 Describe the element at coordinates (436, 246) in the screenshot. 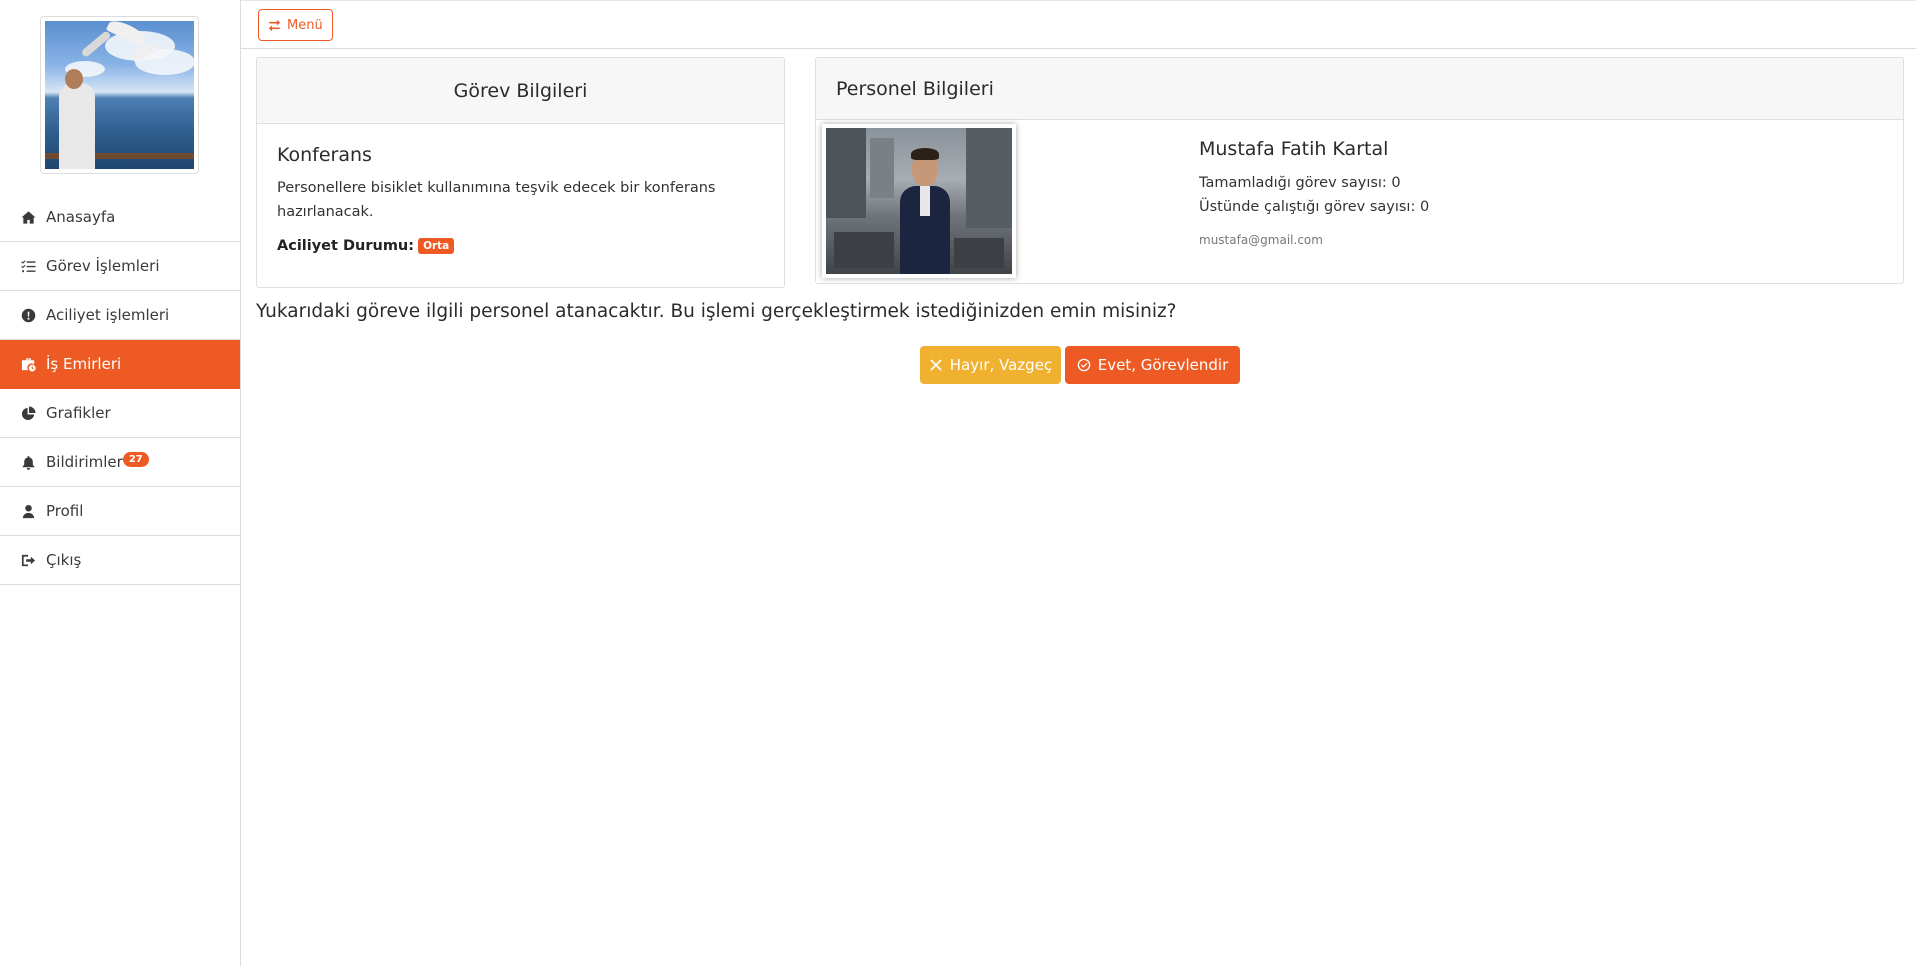

I see `urgency-badge: Orta` at that location.